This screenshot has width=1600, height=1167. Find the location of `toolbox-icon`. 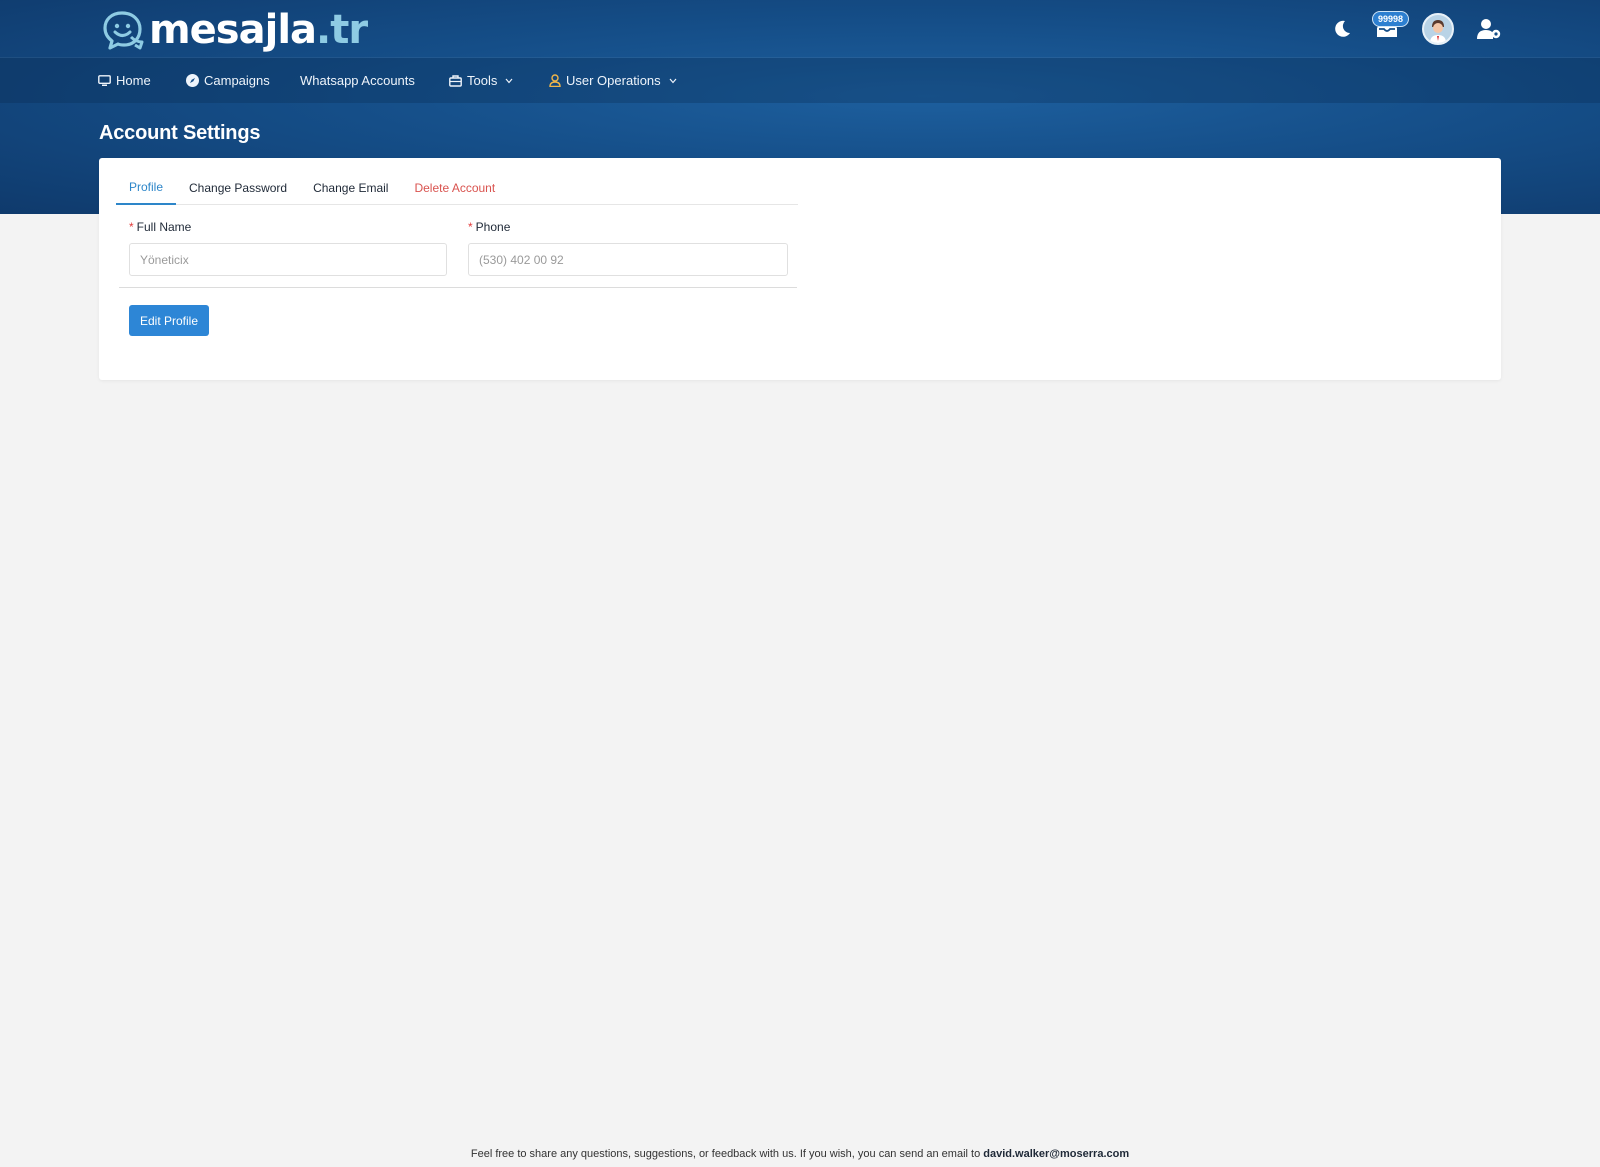

toolbox-icon is located at coordinates (455, 80).